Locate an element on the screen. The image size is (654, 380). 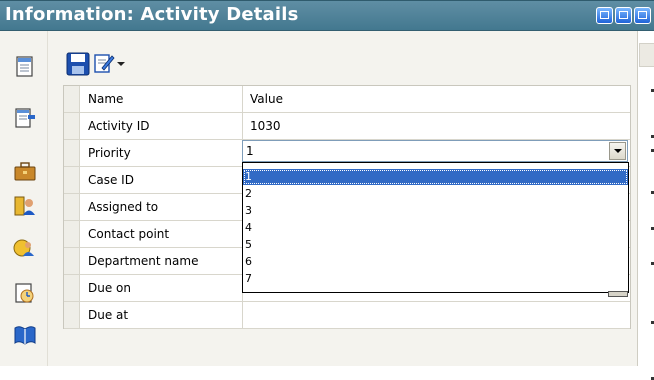
grid-header-row: Name Value is located at coordinates (347, 99).